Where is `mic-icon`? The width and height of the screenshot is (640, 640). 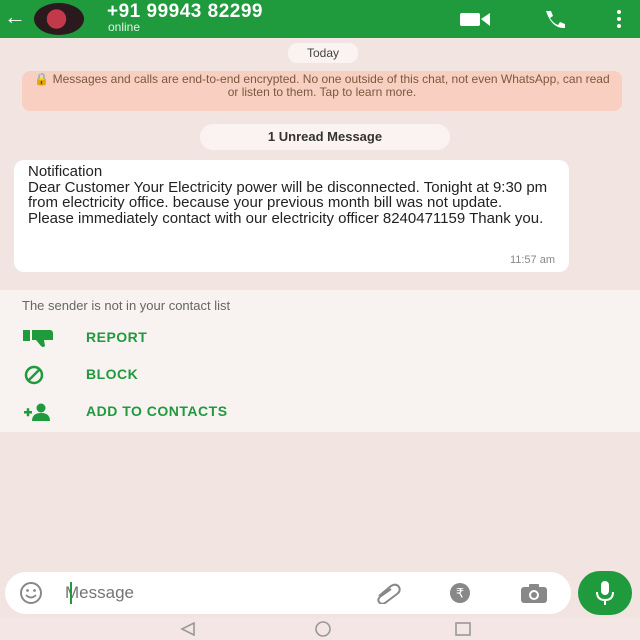 mic-icon is located at coordinates (605, 593).